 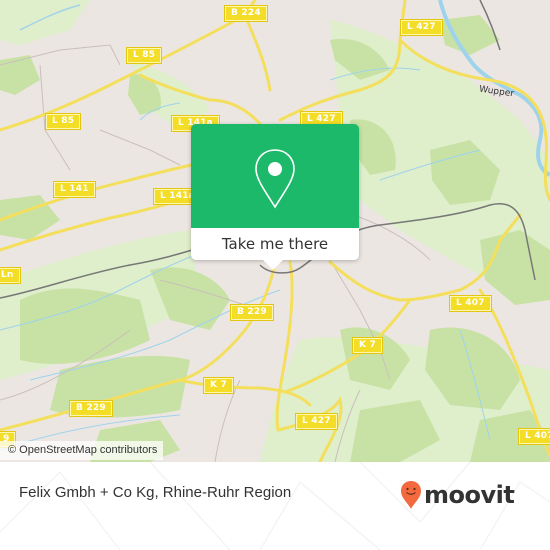 I want to click on road-label: L 141, so click(x=74, y=189).